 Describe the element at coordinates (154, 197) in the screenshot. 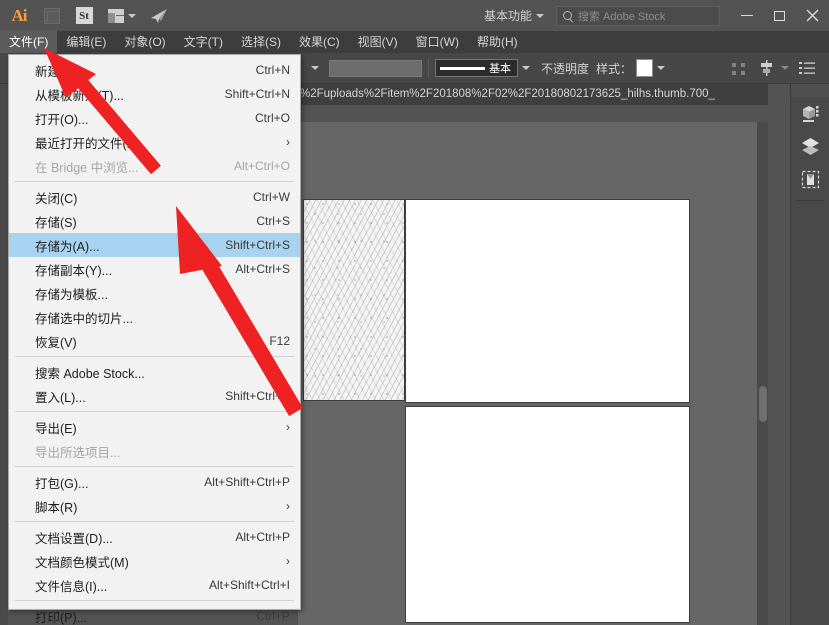

I see `file-menu-item: 关闭(C) Ctrl+W` at that location.